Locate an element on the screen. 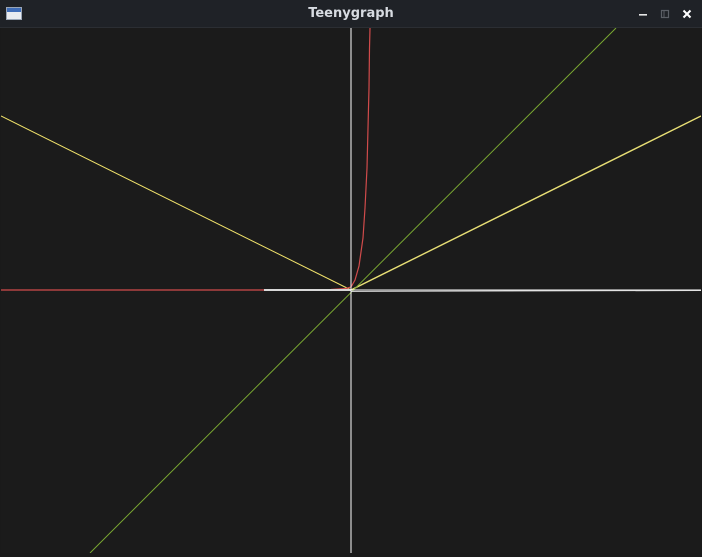 Image resolution: width=702 pixels, height=557 pixels. maximize-button is located at coordinates (665, 14).